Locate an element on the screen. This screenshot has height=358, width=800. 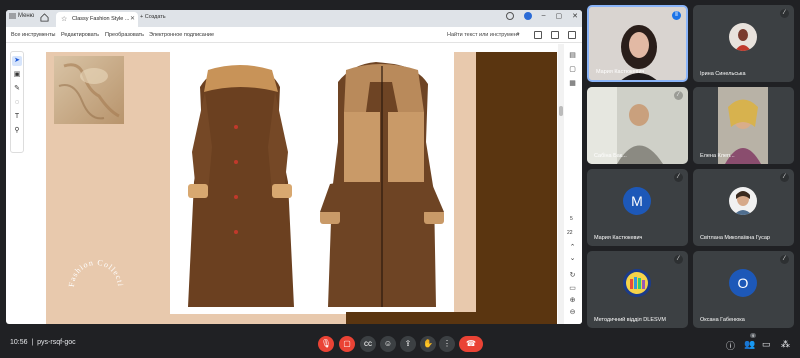
browser-tab: ☆ Classy Fashion Style ... ✕ is located at coordinates (97, 19).